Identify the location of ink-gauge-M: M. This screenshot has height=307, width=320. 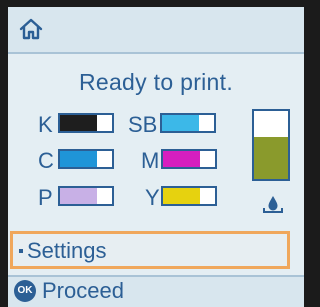
(186, 161).